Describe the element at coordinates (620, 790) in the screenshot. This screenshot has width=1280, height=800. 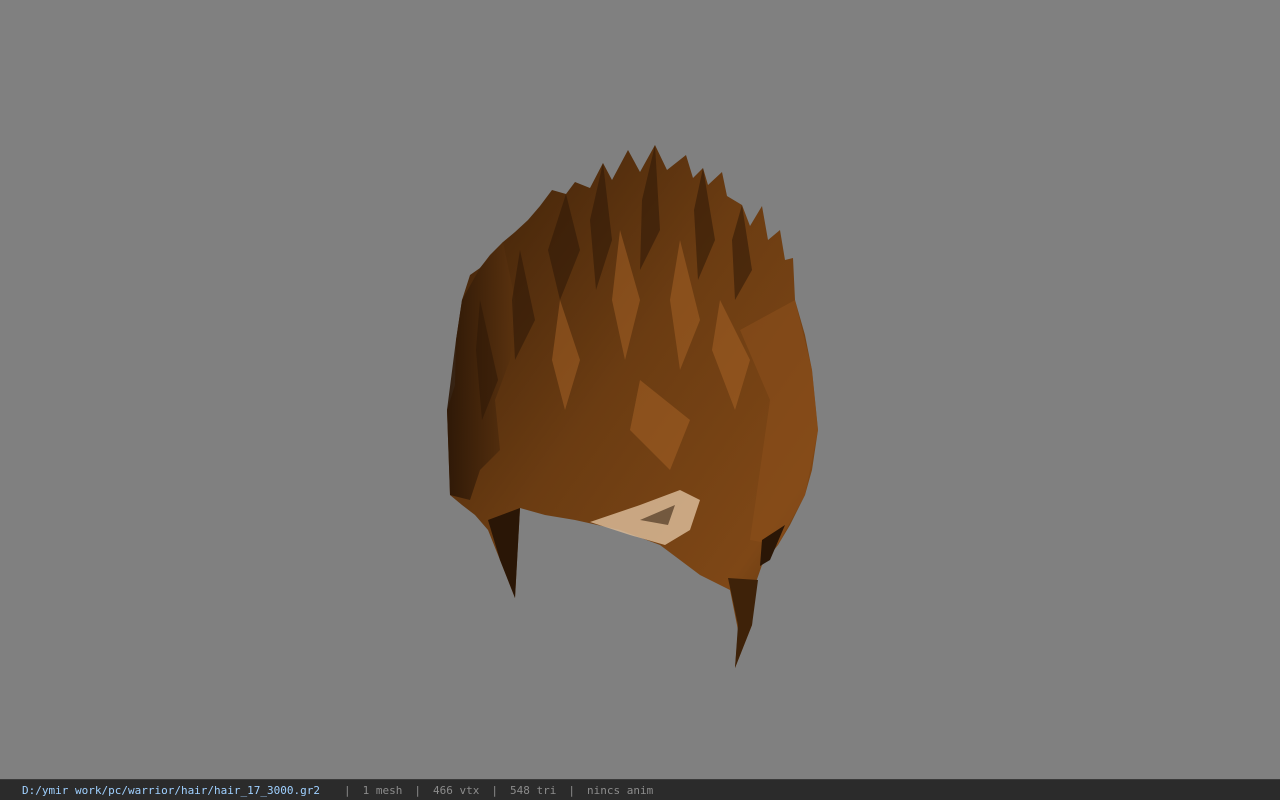
I see `animation-status: nincs anim` at that location.